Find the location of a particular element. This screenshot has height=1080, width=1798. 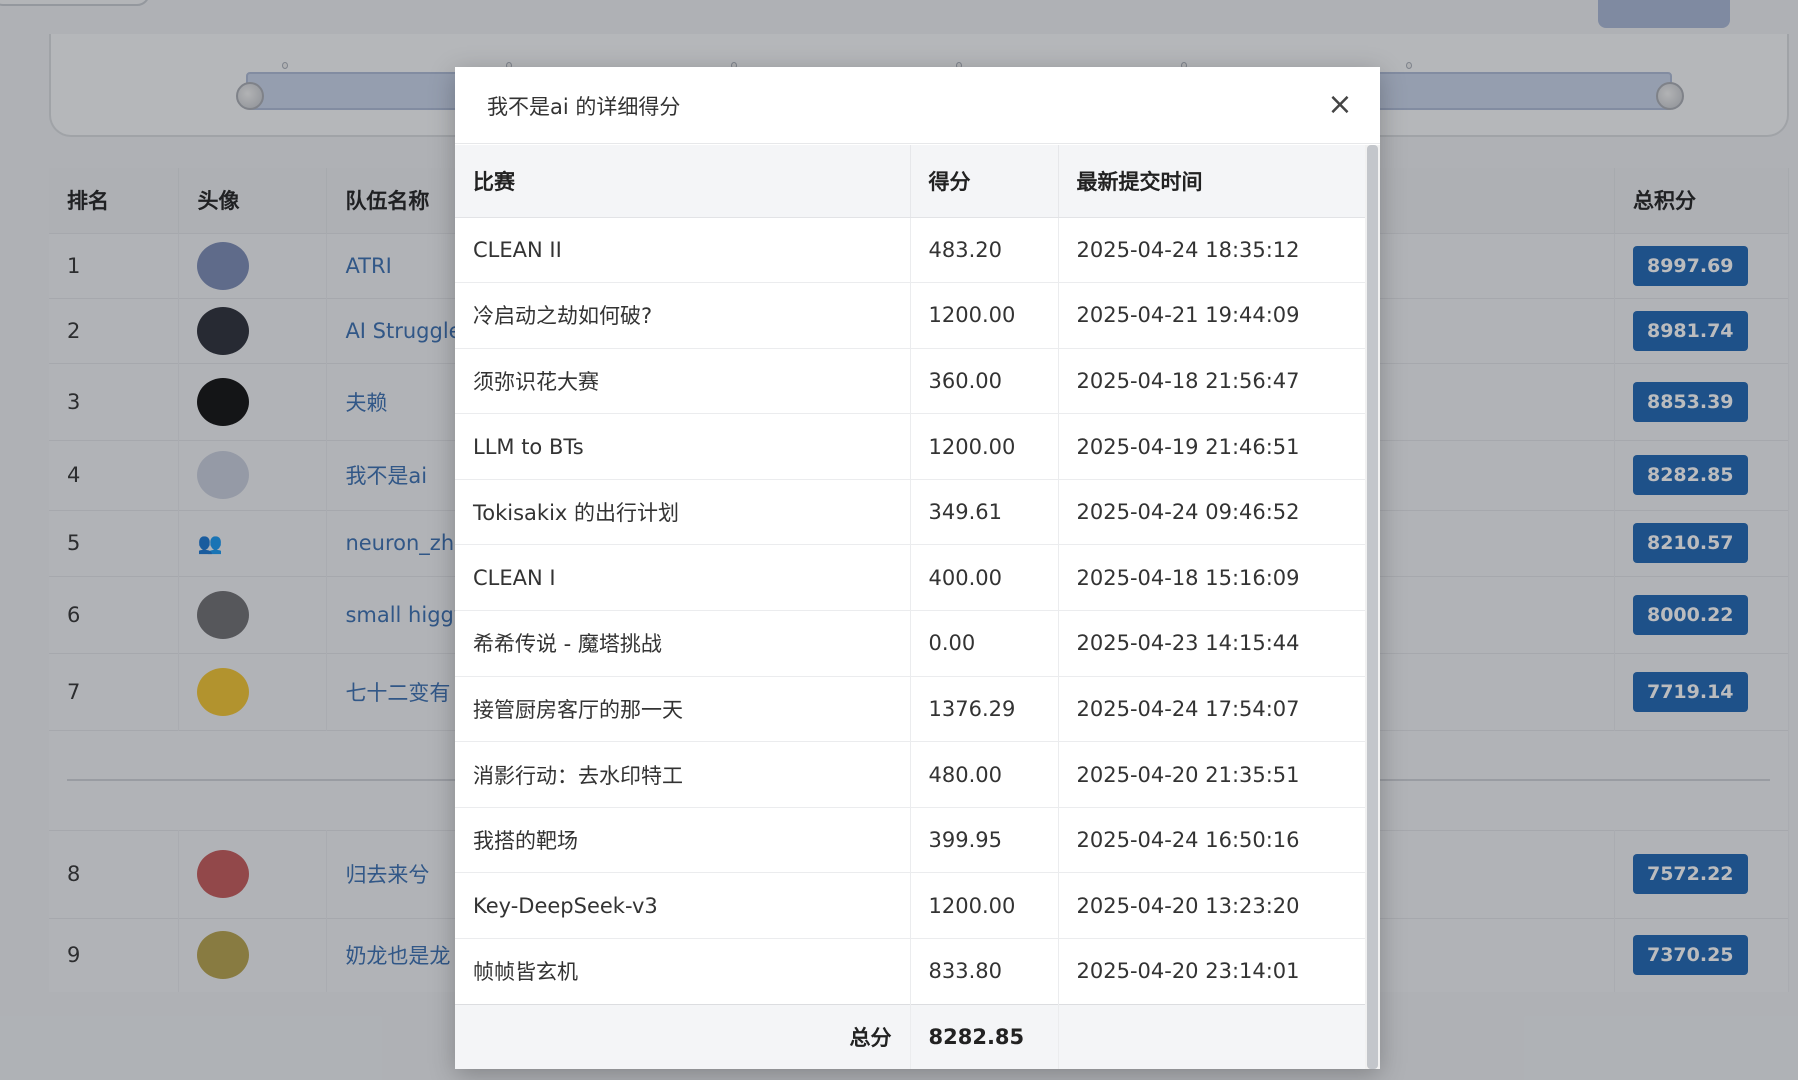

scrollbar-thumb is located at coordinates (1372, 607).